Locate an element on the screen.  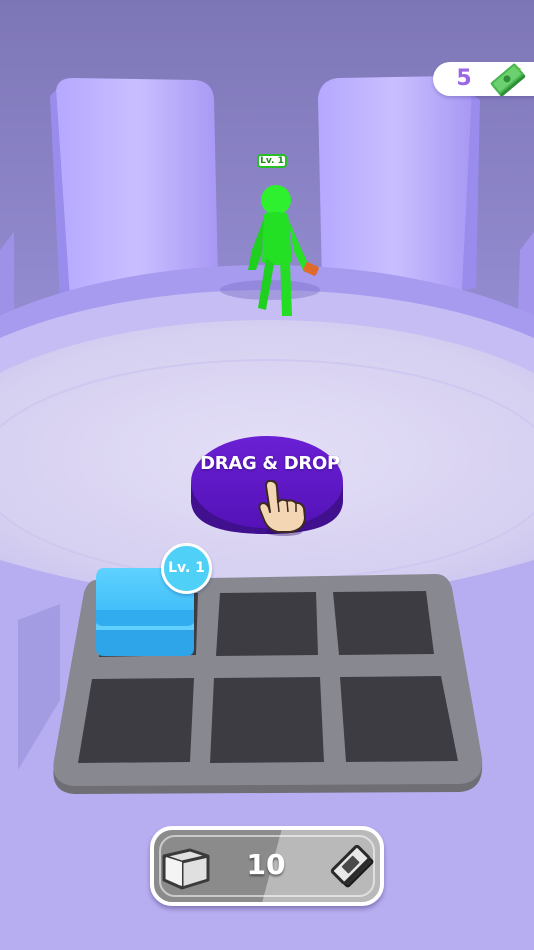
unit-level-badge: Lv. 1 is located at coordinates (186, 568).